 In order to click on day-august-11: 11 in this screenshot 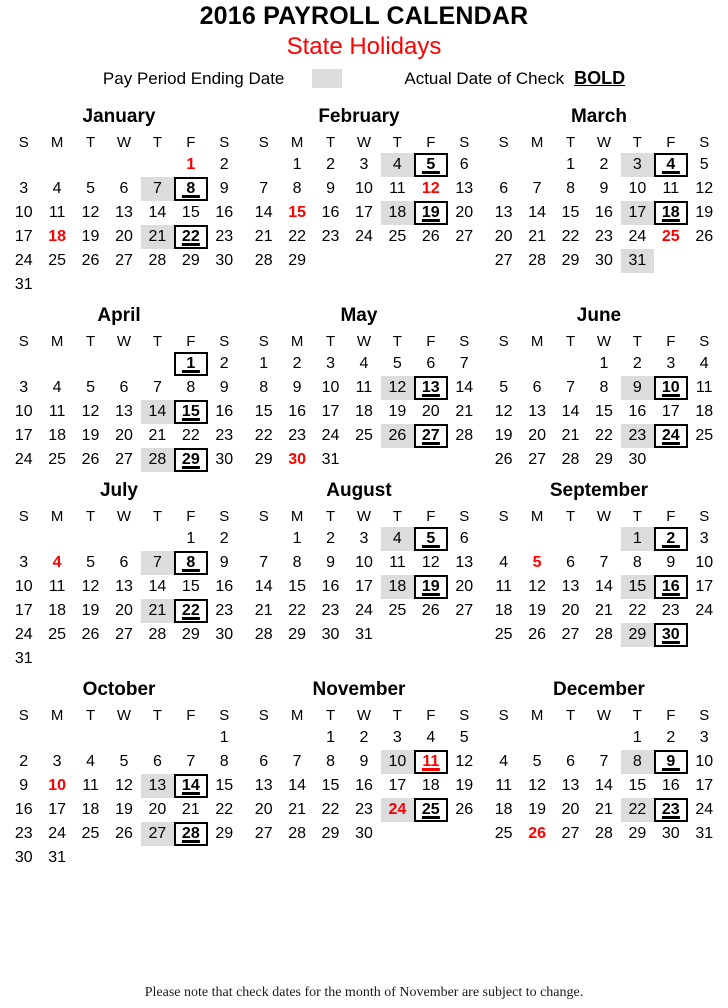, I will do `click(397, 562)`.